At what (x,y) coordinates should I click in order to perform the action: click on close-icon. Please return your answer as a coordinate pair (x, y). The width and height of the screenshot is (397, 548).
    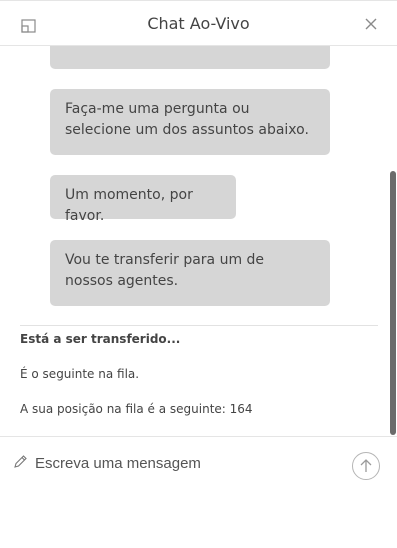
    Looking at the image, I should click on (371, 24).